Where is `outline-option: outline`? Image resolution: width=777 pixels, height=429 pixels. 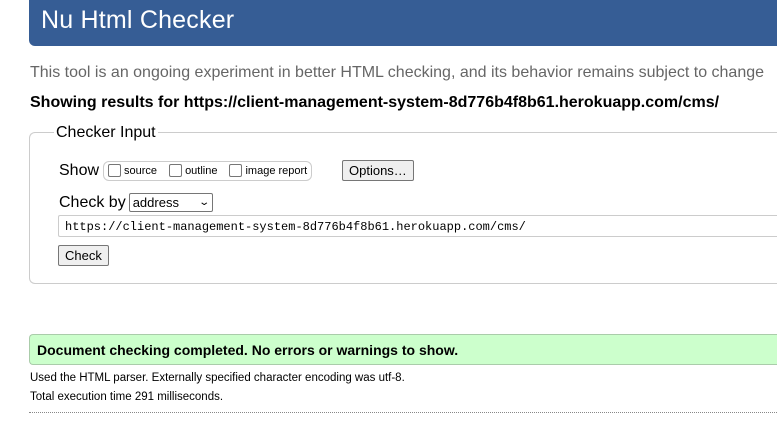 outline-option: outline is located at coordinates (193, 170).